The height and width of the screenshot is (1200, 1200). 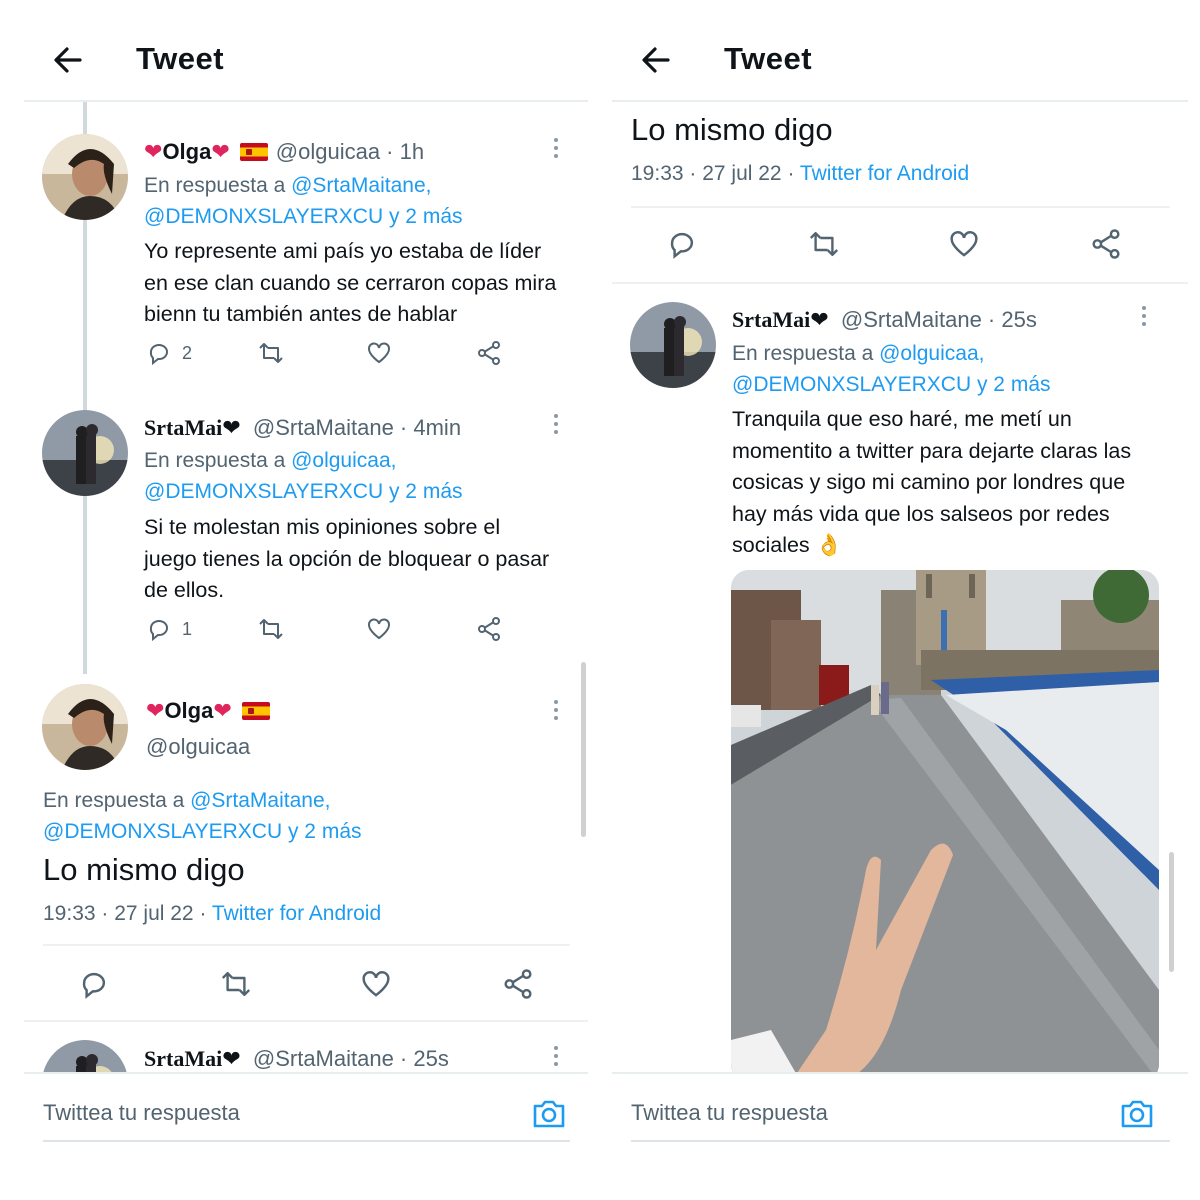 What do you see at coordinates (336, 636) in the screenshot?
I see `tweet-actions: 1` at bounding box center [336, 636].